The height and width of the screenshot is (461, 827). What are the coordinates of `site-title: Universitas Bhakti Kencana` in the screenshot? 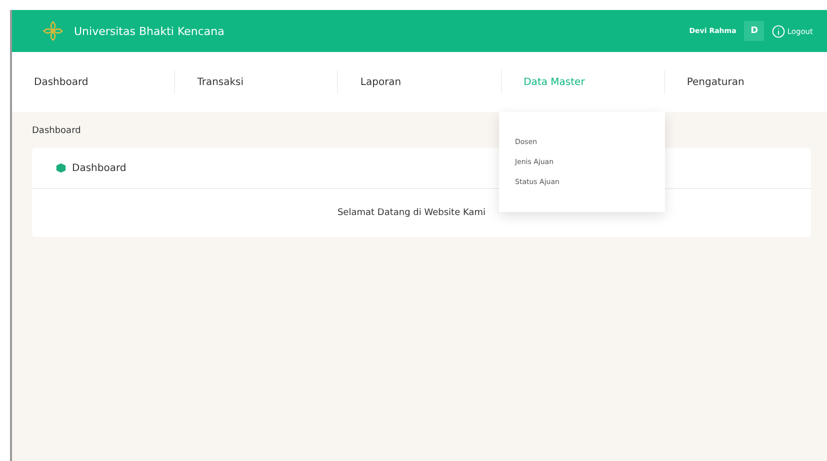 It's located at (149, 31).